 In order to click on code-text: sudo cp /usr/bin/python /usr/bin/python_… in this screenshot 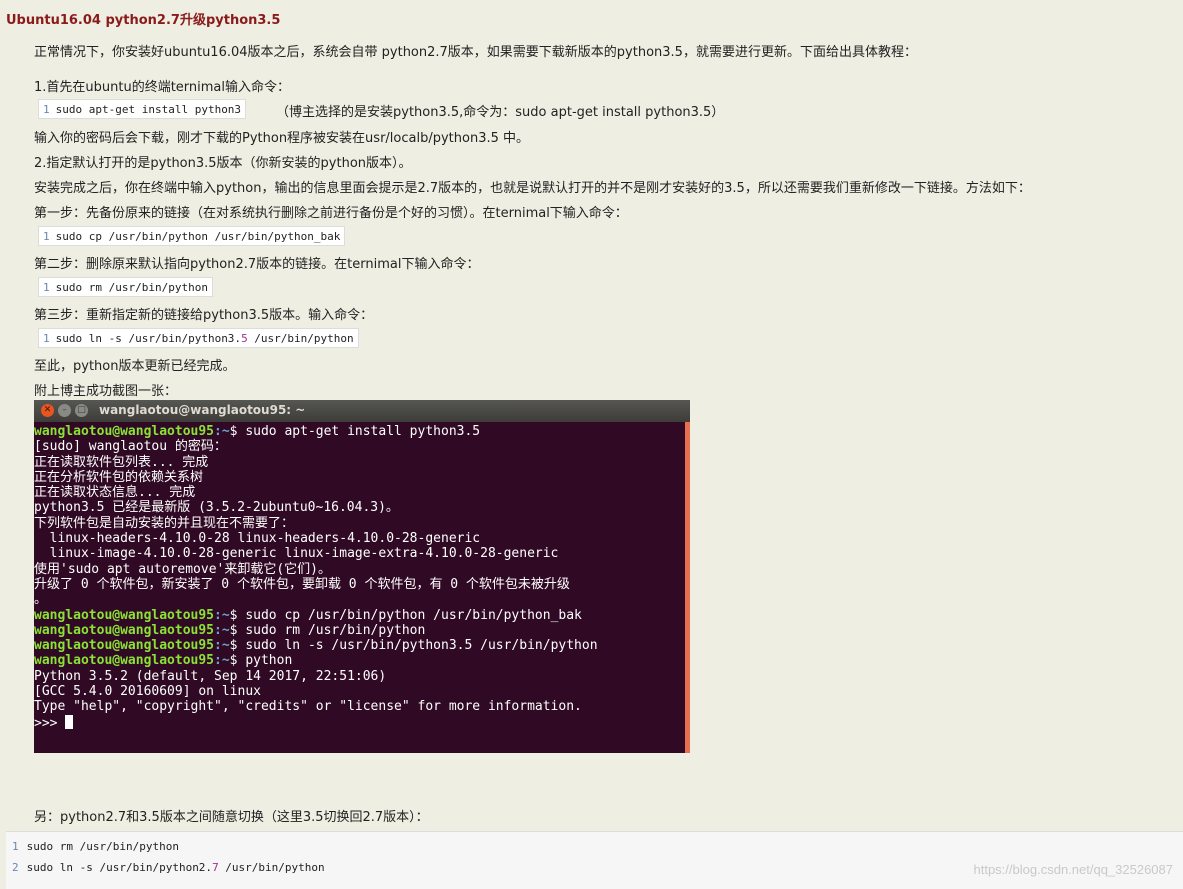, I will do `click(198, 236)`.